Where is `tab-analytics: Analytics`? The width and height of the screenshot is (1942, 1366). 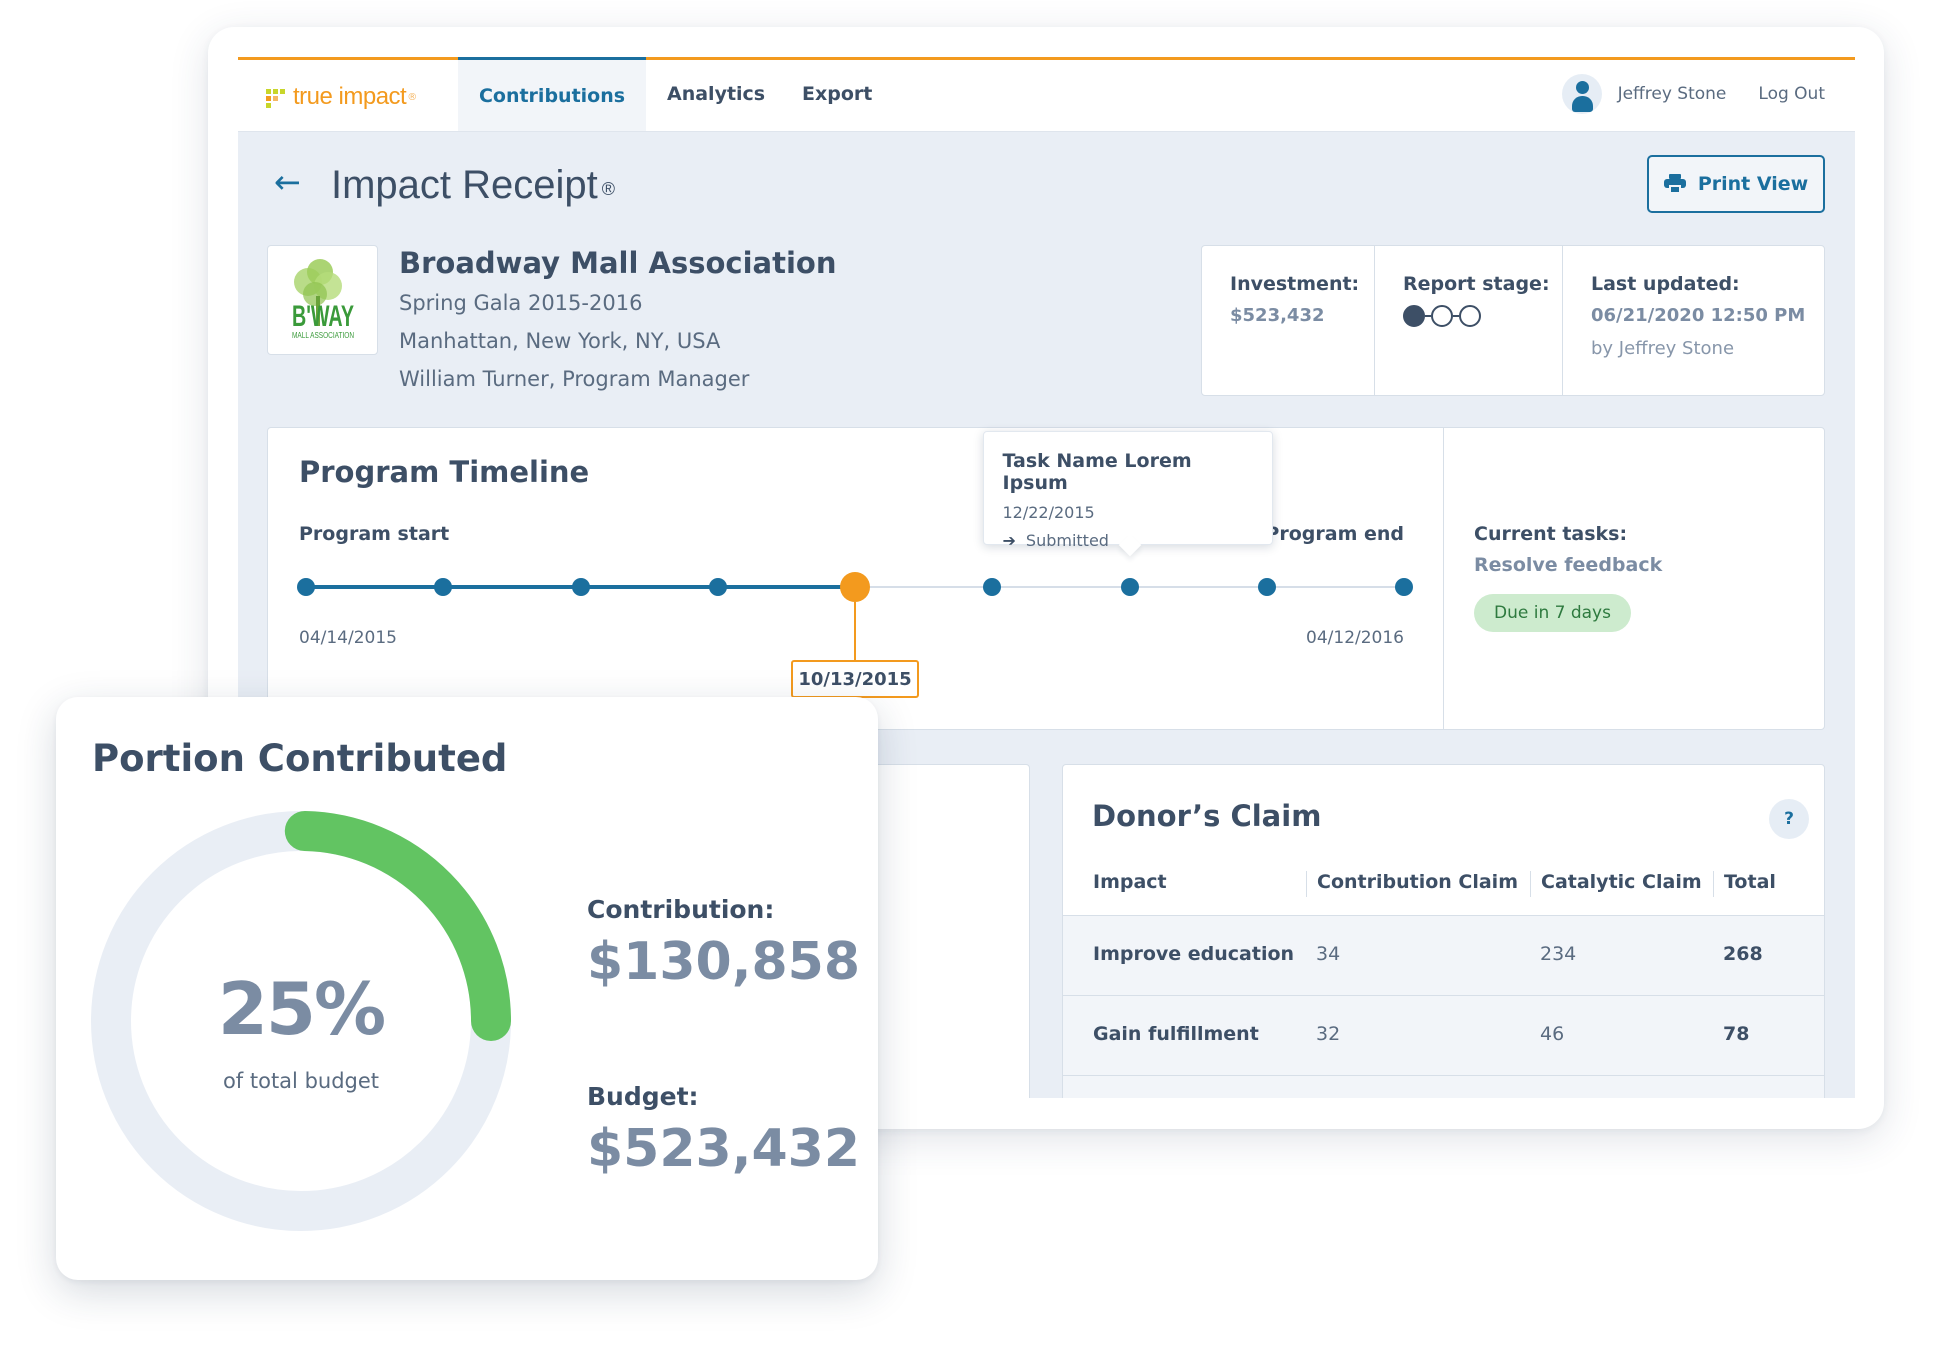
tab-analytics: Analytics is located at coordinates (716, 94).